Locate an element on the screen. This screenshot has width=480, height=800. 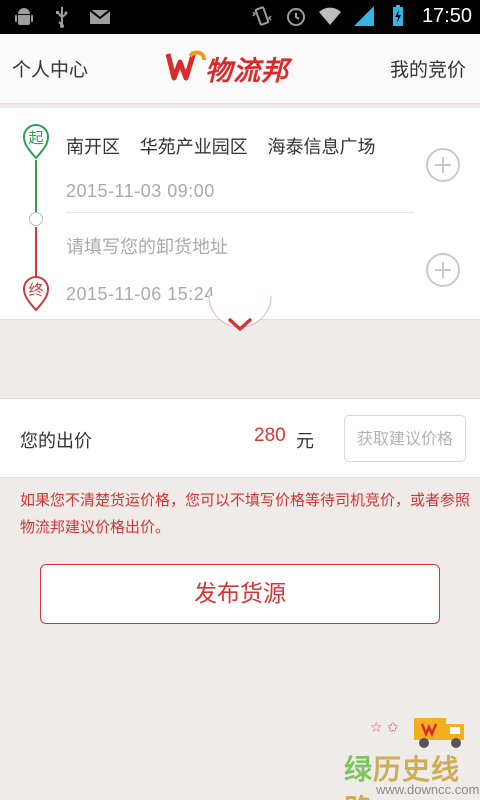
gmail-icon is located at coordinates (100, 17).